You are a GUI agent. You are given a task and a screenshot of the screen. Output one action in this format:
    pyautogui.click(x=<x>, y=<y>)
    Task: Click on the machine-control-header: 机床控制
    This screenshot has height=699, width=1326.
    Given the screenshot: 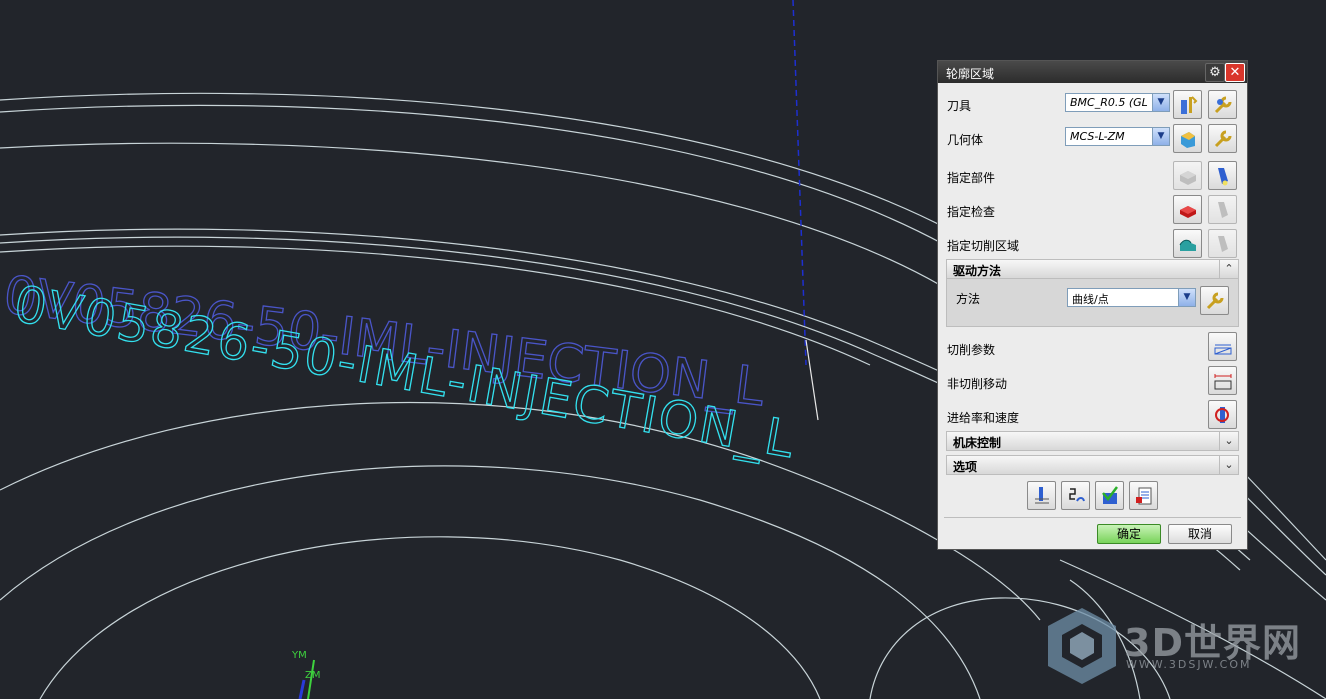 What is the action you would take?
    pyautogui.click(x=977, y=443)
    